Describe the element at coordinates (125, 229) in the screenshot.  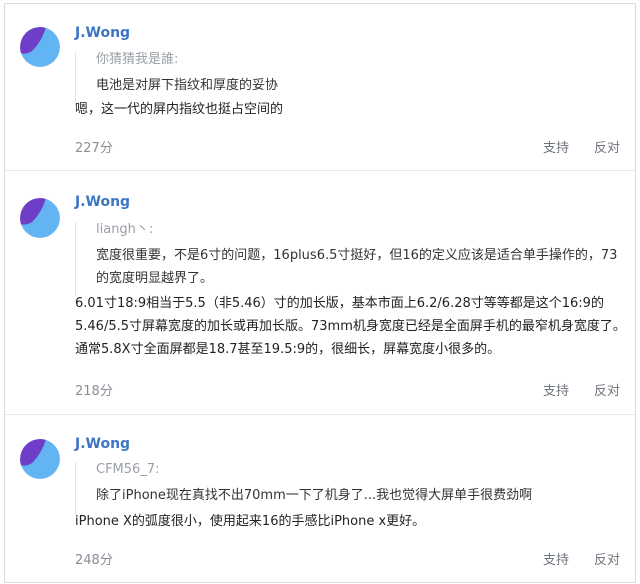
I see `quote-author: liangh丶:` at that location.